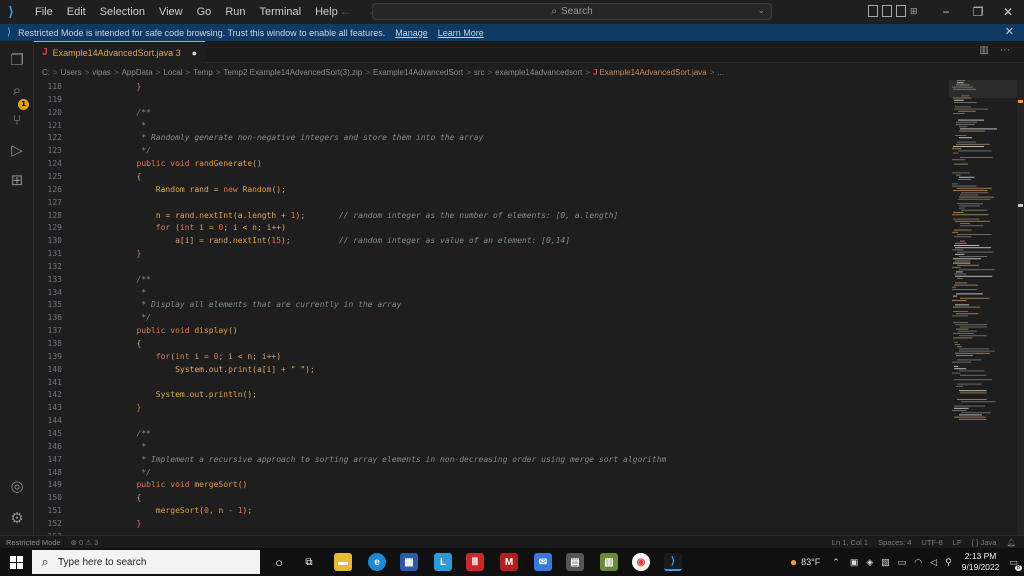 The width and height of the screenshot is (1024, 576). I want to click on command-center-search: ⌕ Search ⌄, so click(572, 11).